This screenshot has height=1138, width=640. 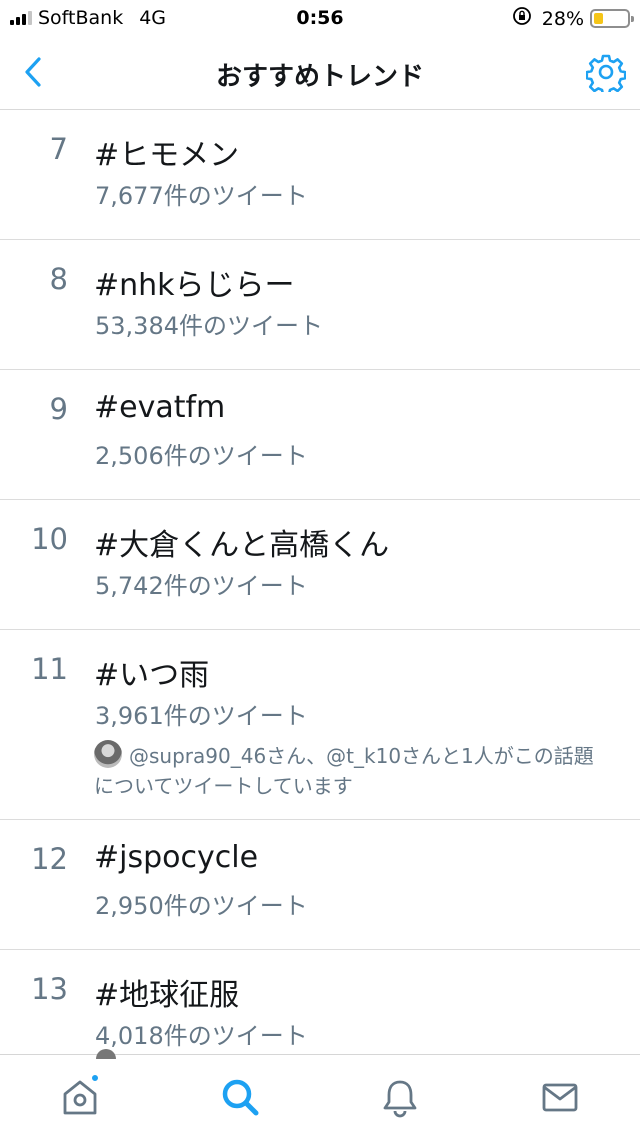 I want to click on battery-icon, so click(x=612, y=18).